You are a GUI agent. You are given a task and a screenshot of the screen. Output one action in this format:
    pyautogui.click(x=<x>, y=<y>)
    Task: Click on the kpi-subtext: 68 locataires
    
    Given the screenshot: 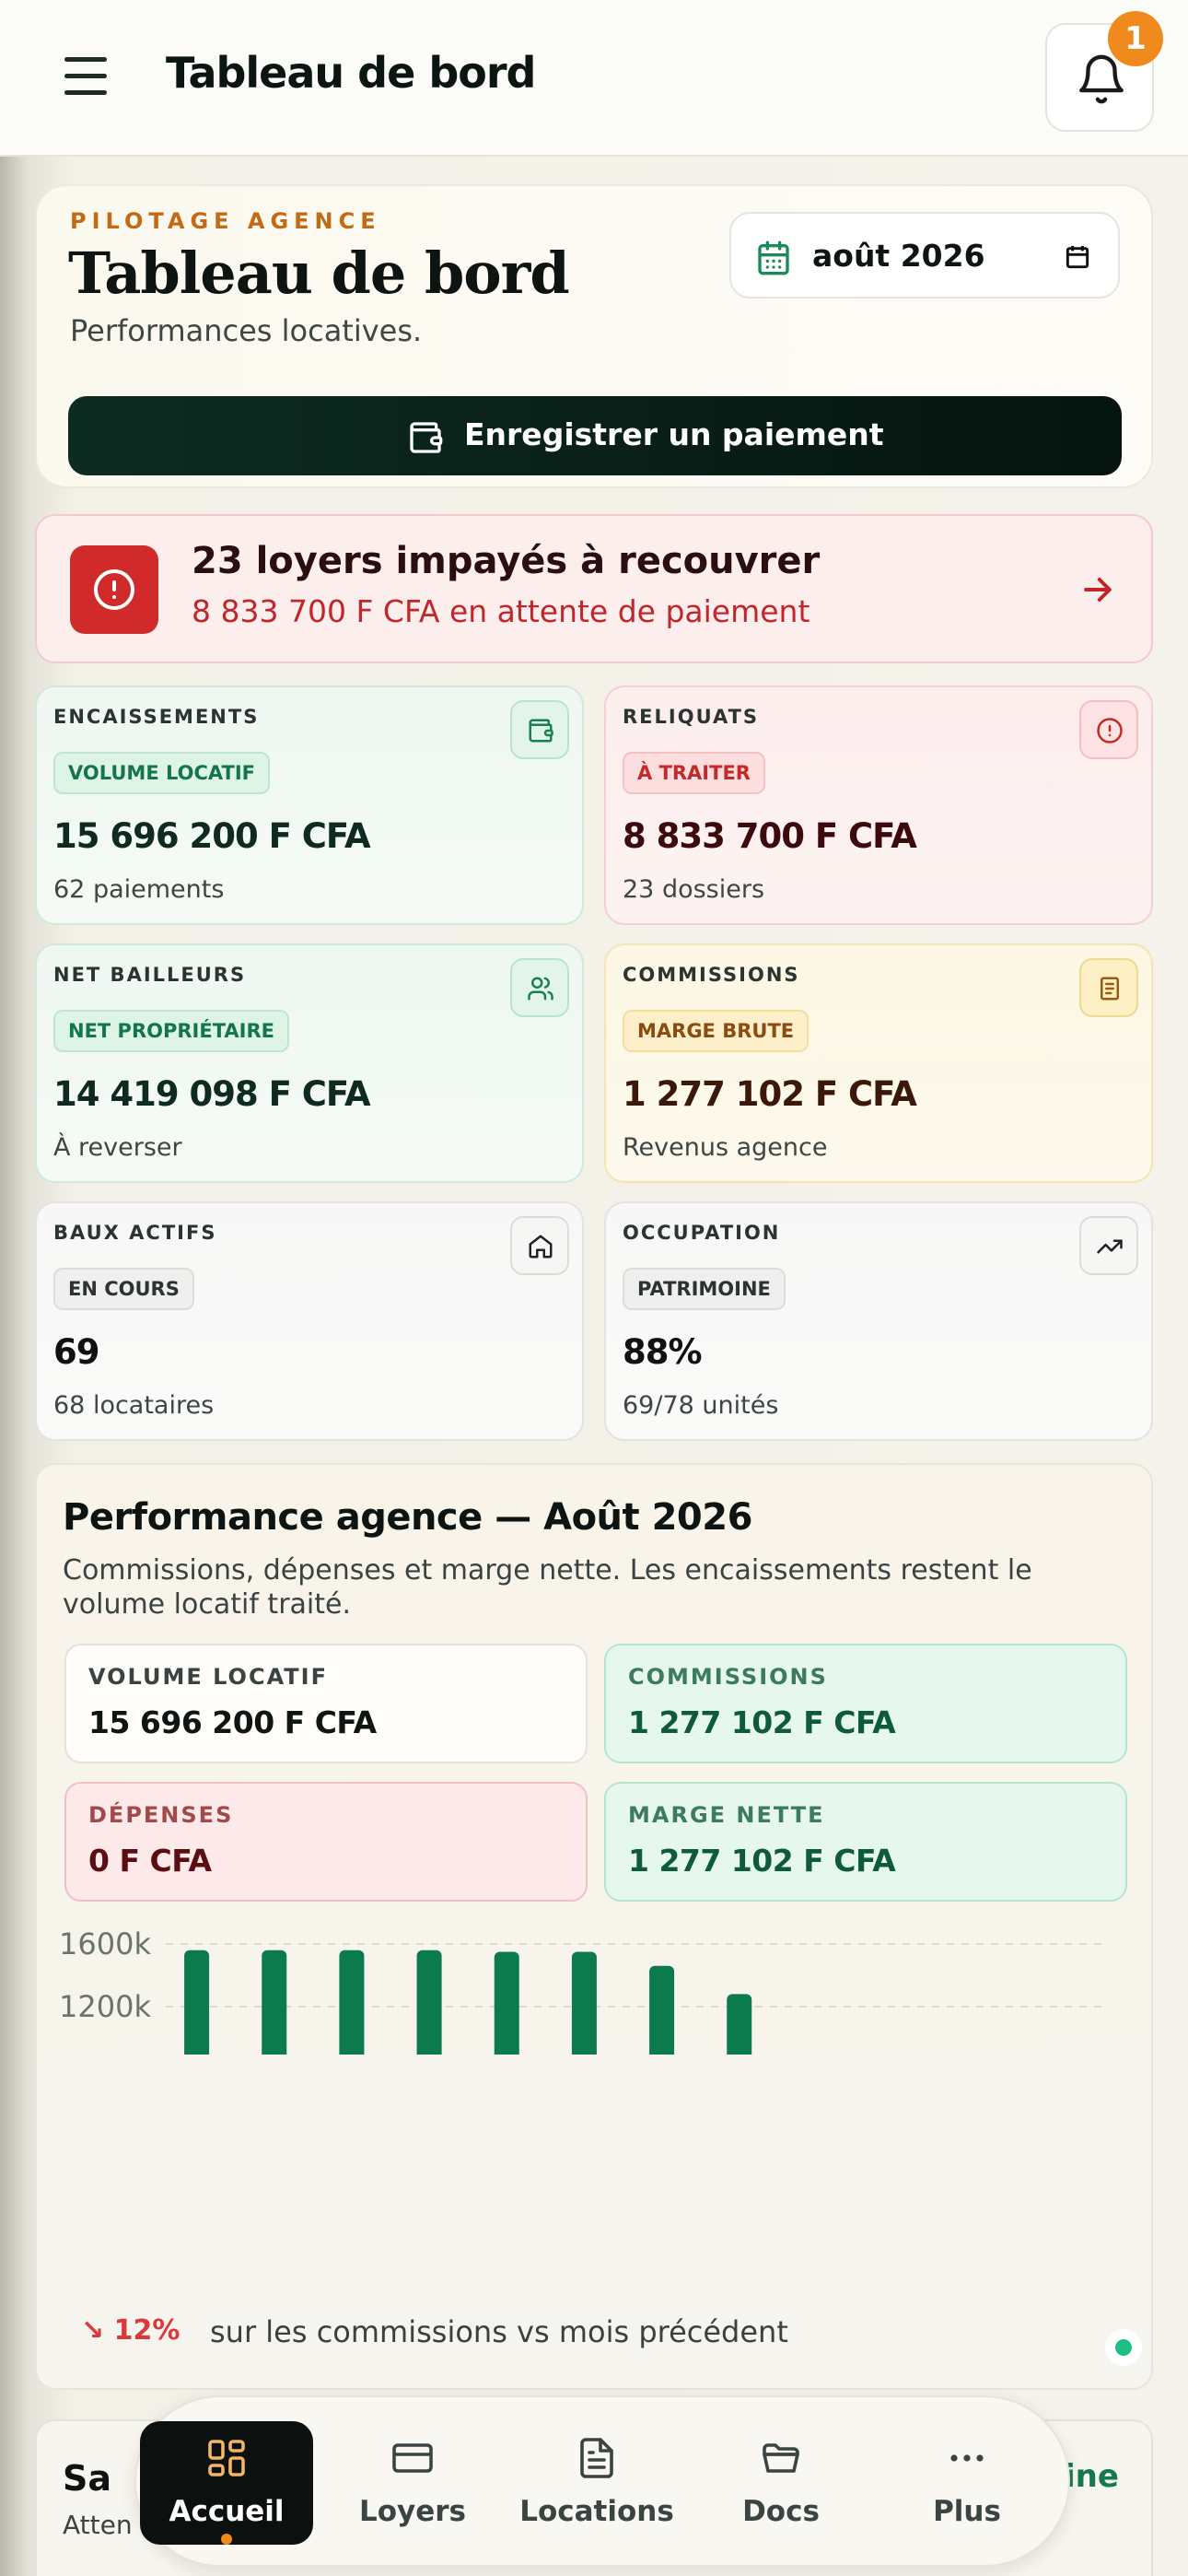 What is the action you would take?
    pyautogui.click(x=134, y=1405)
    